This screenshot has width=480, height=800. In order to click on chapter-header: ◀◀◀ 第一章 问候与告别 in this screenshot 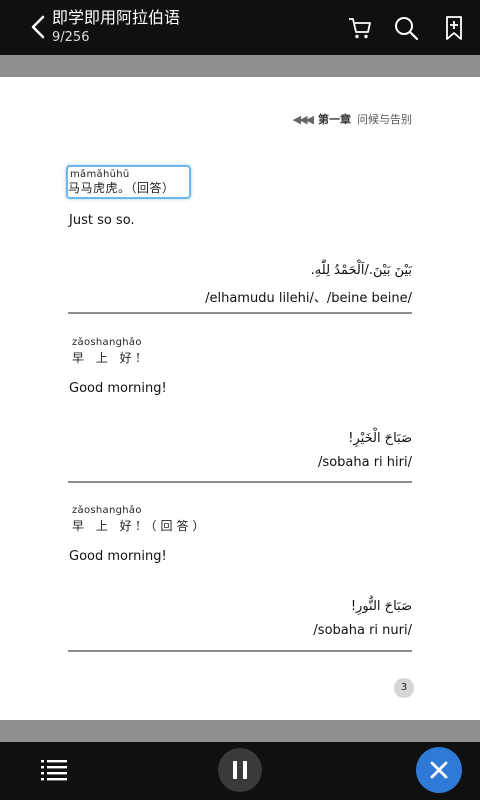, I will do `click(352, 119)`.